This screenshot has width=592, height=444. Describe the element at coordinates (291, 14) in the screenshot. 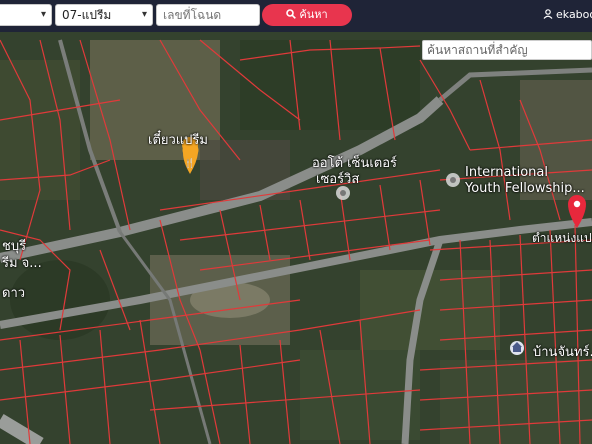

I see `search-icon` at that location.